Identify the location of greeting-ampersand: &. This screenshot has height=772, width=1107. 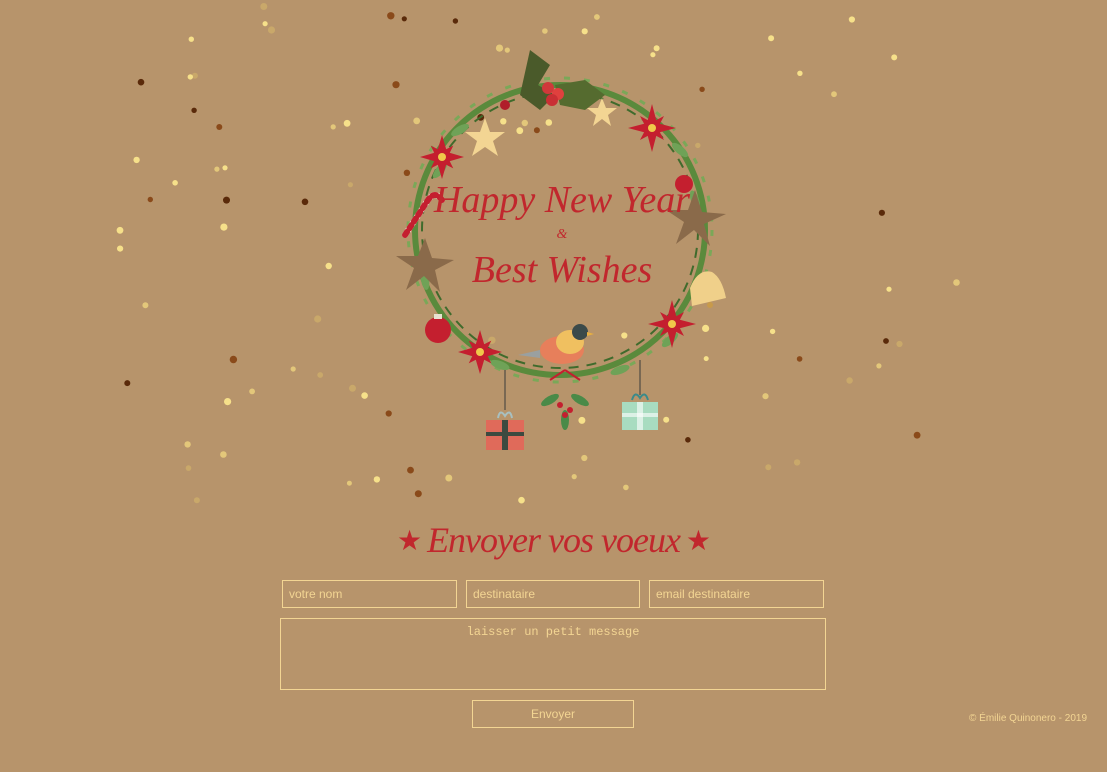
(562, 234).